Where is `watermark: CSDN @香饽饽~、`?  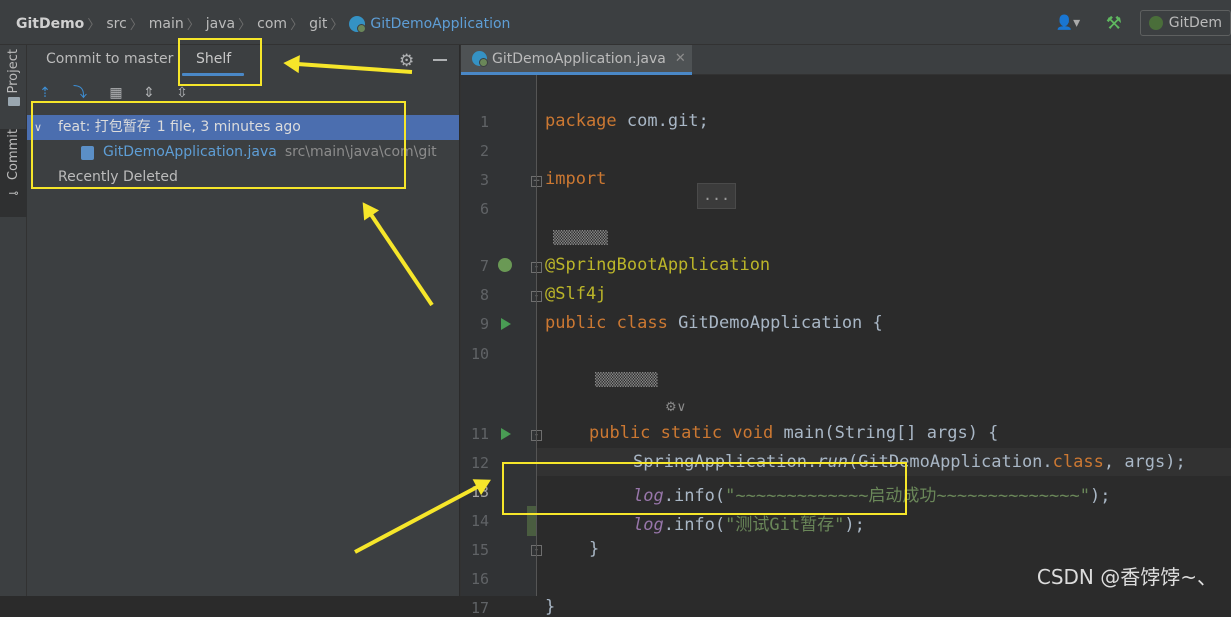 watermark: CSDN @香饽饽~、 is located at coordinates (1126, 577).